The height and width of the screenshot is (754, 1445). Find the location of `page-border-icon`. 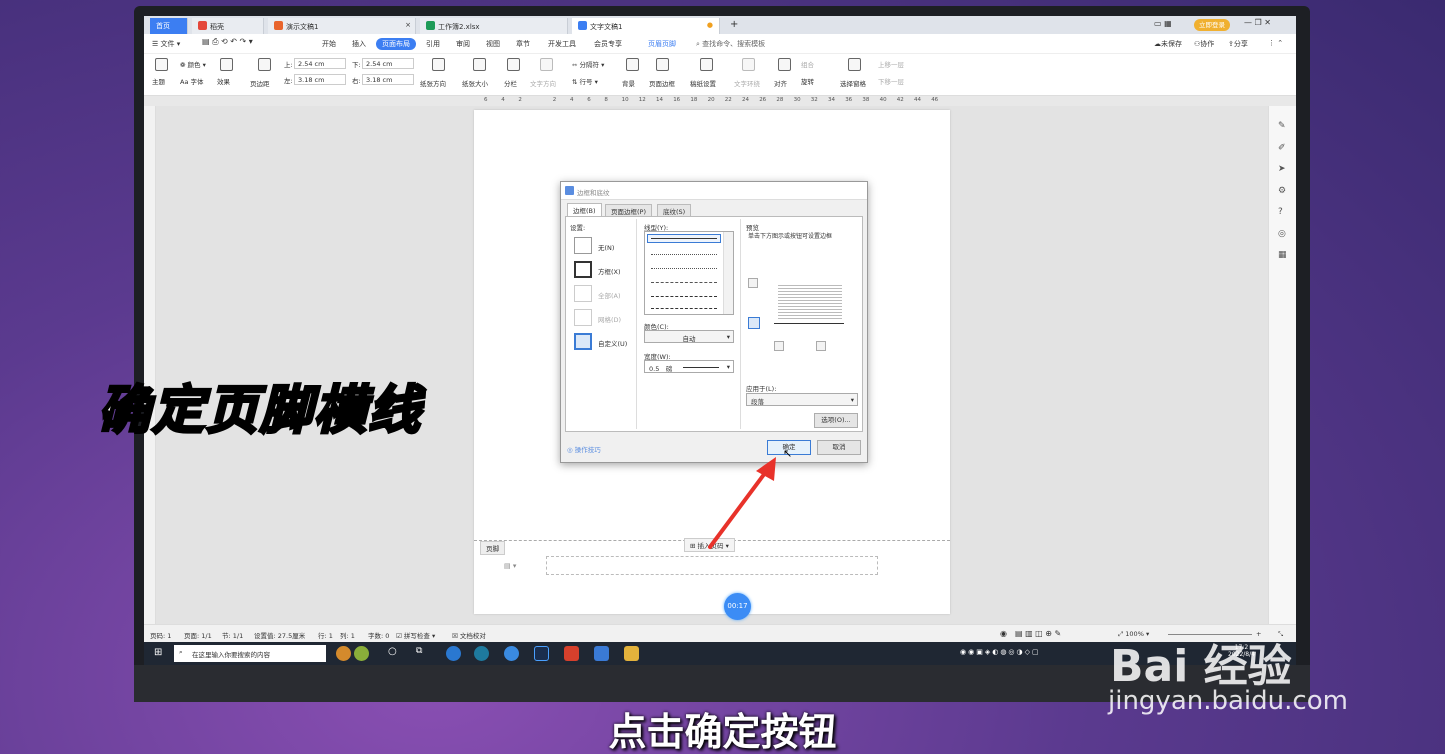

page-border-icon is located at coordinates (662, 64).